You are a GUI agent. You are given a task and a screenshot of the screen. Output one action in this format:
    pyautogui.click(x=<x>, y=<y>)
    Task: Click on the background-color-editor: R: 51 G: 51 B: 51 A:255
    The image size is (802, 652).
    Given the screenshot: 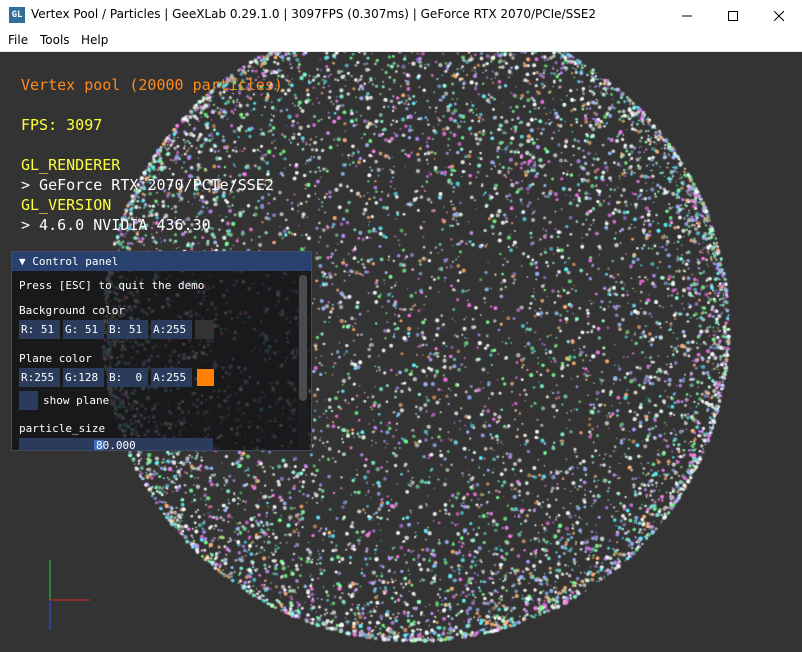 What is the action you would take?
    pyautogui.click(x=119, y=329)
    